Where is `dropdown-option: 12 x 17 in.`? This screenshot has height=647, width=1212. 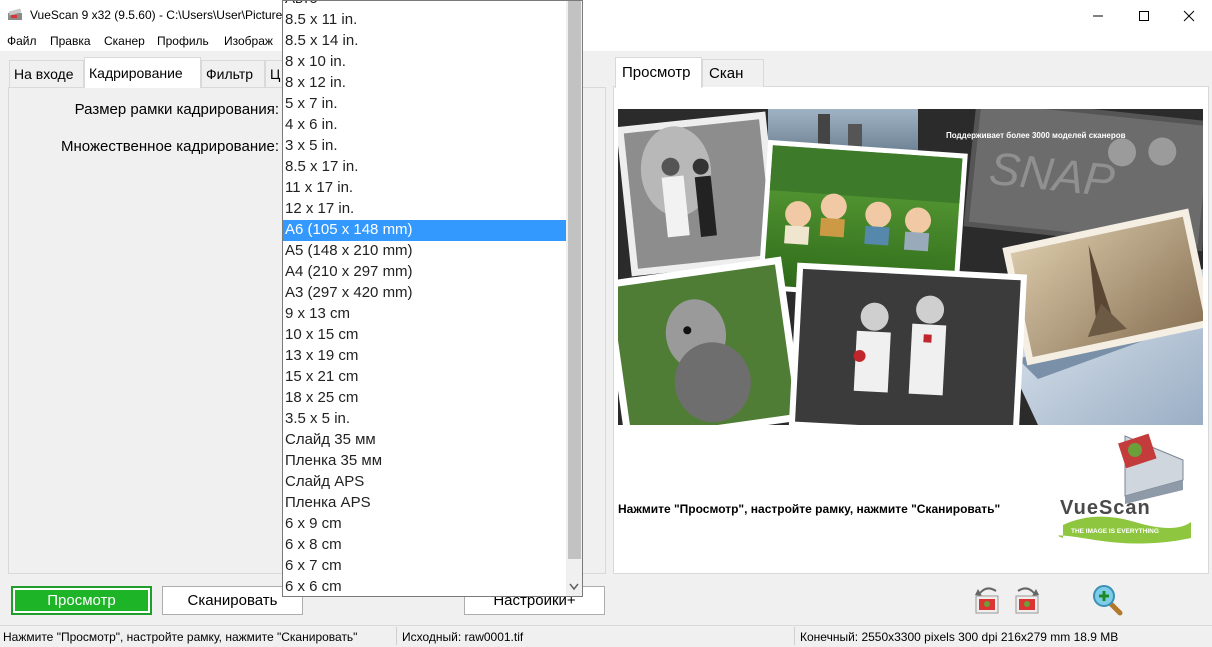 dropdown-option: 12 x 17 in. is located at coordinates (424, 209).